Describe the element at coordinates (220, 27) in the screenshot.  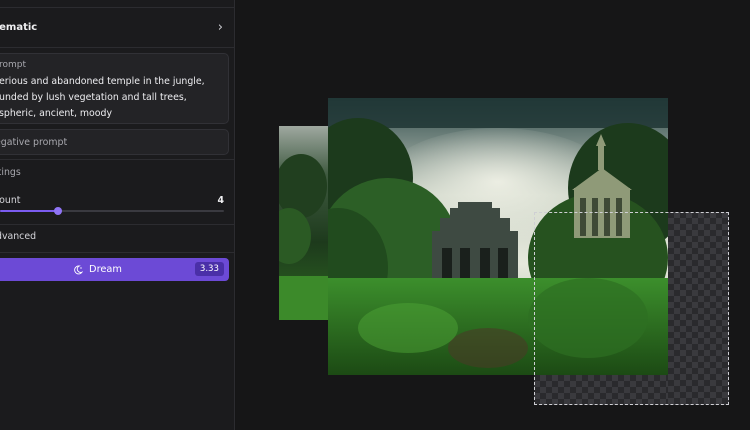
I see `chevron-right-icon: ›` at that location.